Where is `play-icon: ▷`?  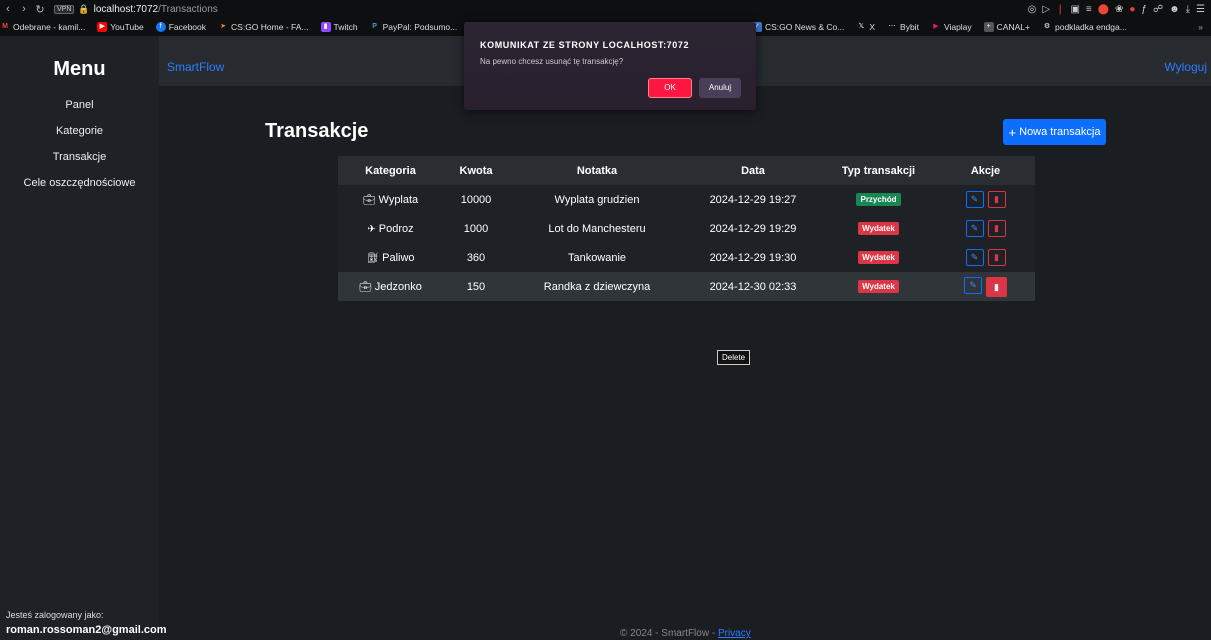 play-icon: ▷ is located at coordinates (1046, 9).